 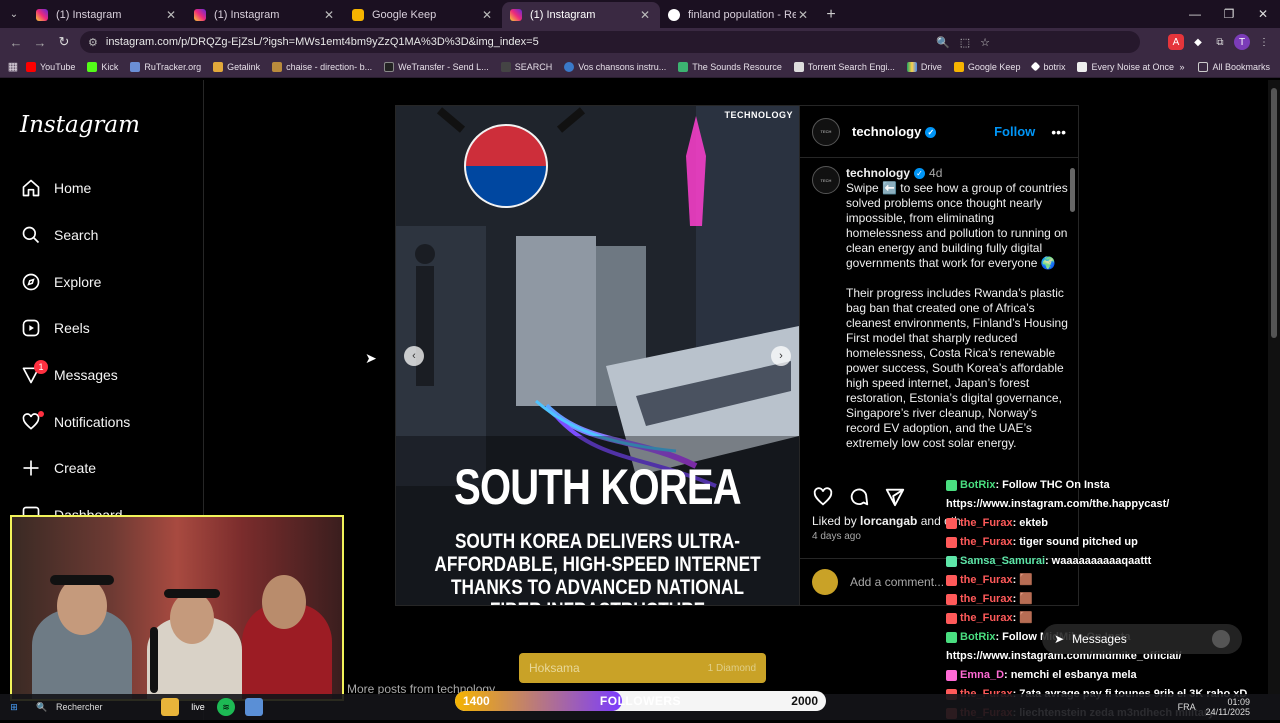 I want to click on bookmark-sounds-resource: The Sounds Resource, so click(x=730, y=66).